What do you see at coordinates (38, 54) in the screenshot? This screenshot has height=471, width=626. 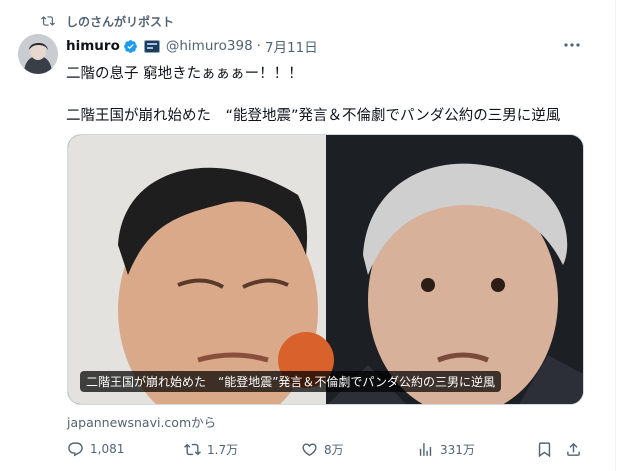 I see `avatar` at bounding box center [38, 54].